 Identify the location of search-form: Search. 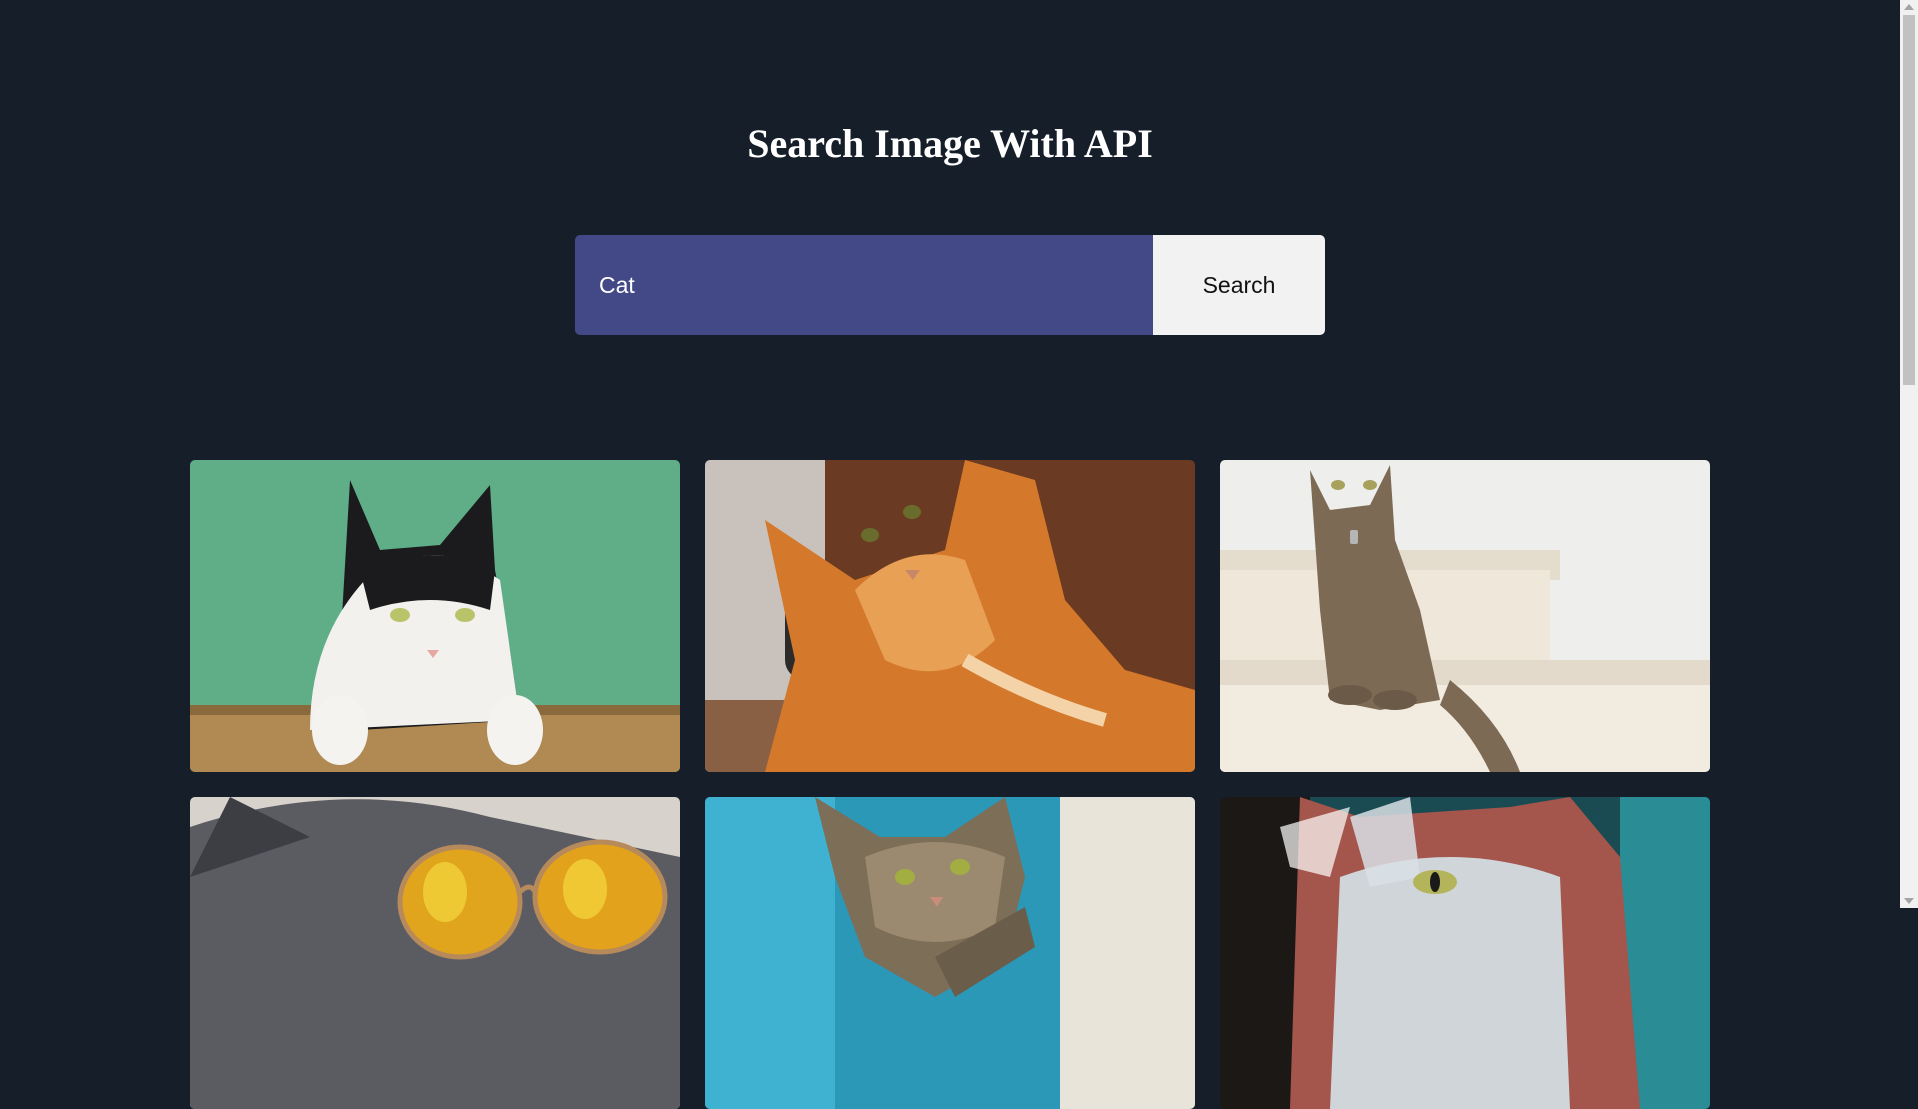
(950, 285).